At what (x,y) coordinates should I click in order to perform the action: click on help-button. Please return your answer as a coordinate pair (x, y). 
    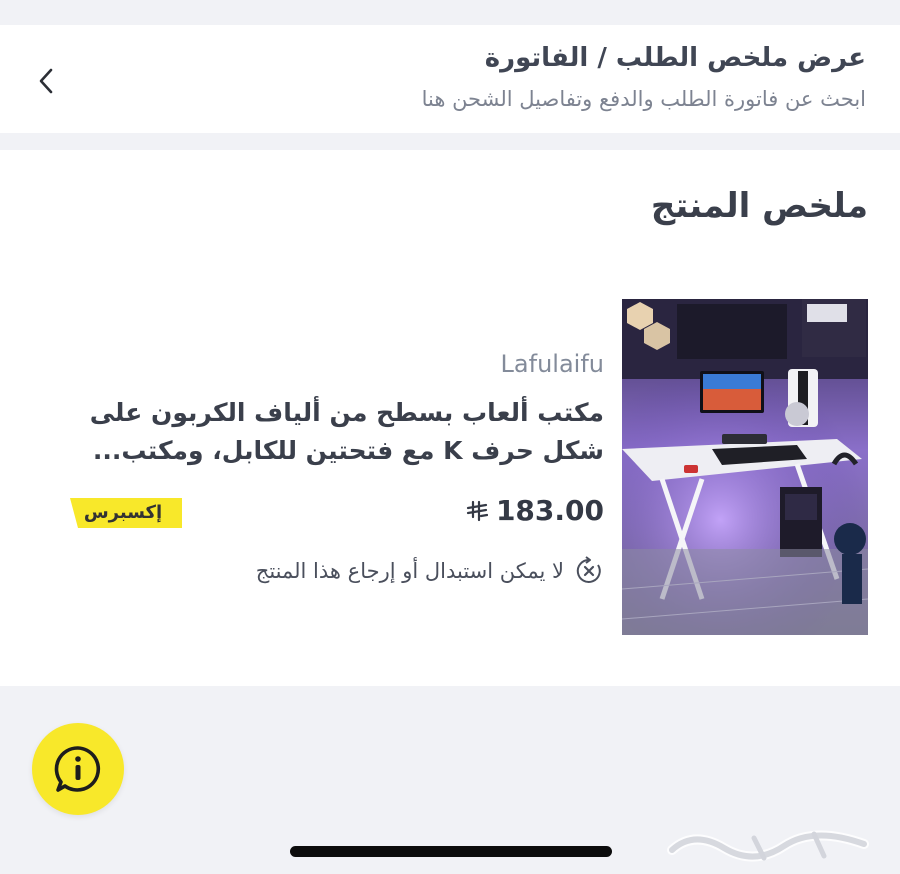
    Looking at the image, I should click on (78, 769).